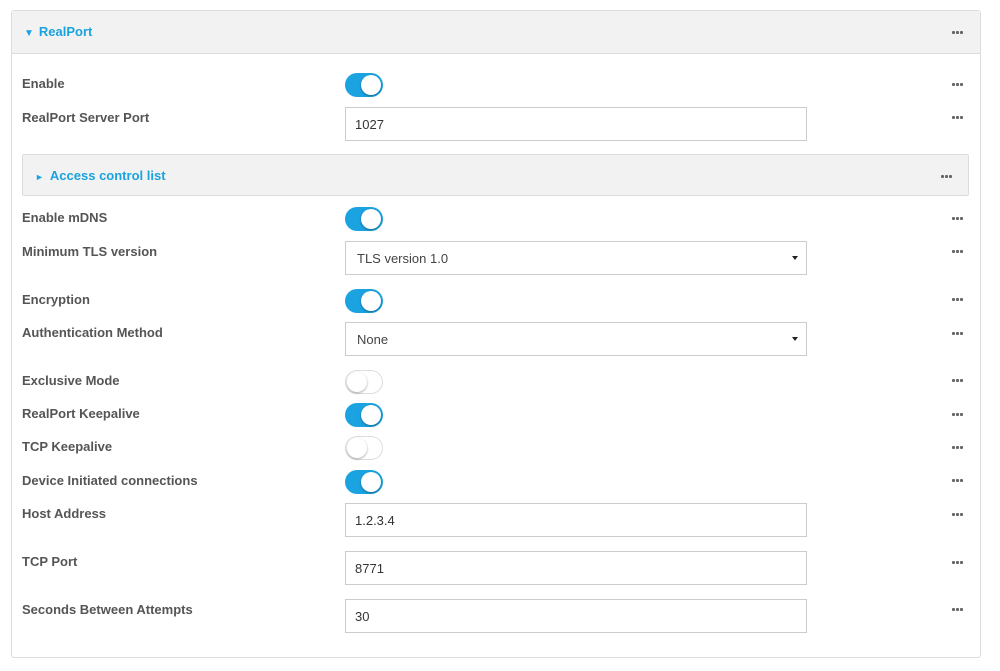 This screenshot has width=1000, height=671. What do you see at coordinates (369, 568) in the screenshot?
I see `tcp-port-value: 8771` at bounding box center [369, 568].